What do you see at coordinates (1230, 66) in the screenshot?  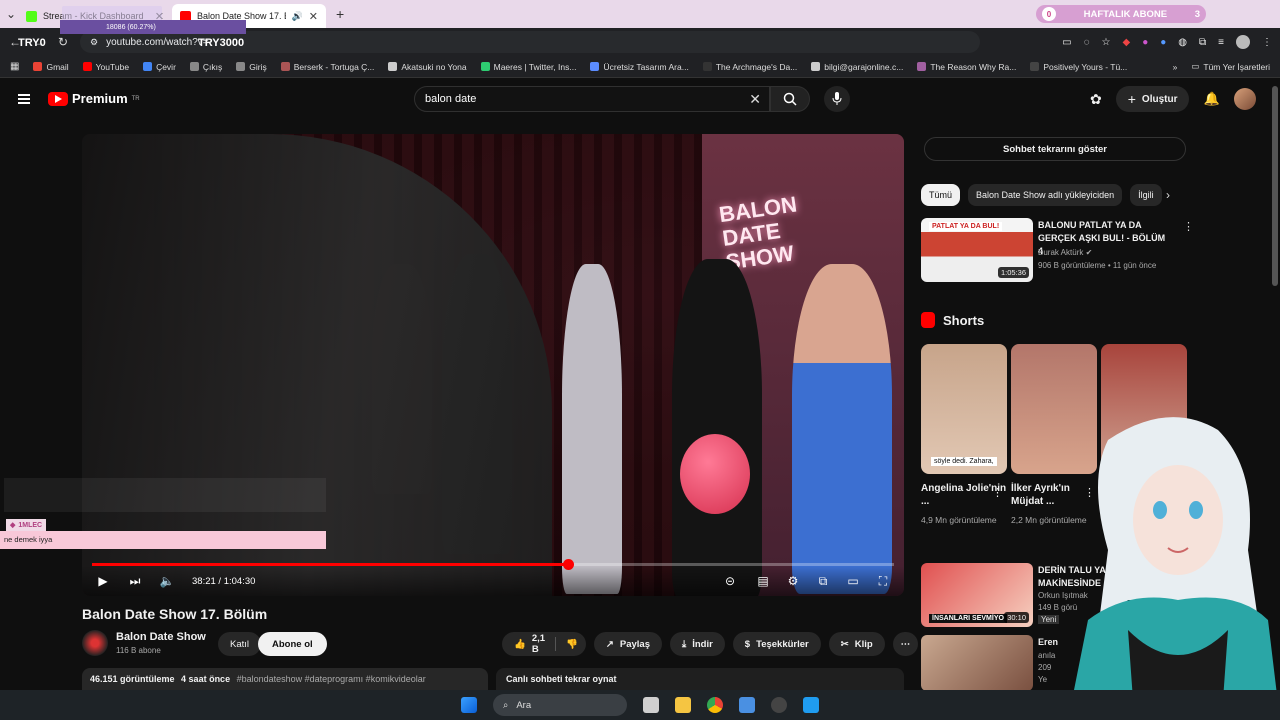 I see `all-bookmarks-button: ▭ Tüm Yer İşaretleri` at bounding box center [1230, 66].